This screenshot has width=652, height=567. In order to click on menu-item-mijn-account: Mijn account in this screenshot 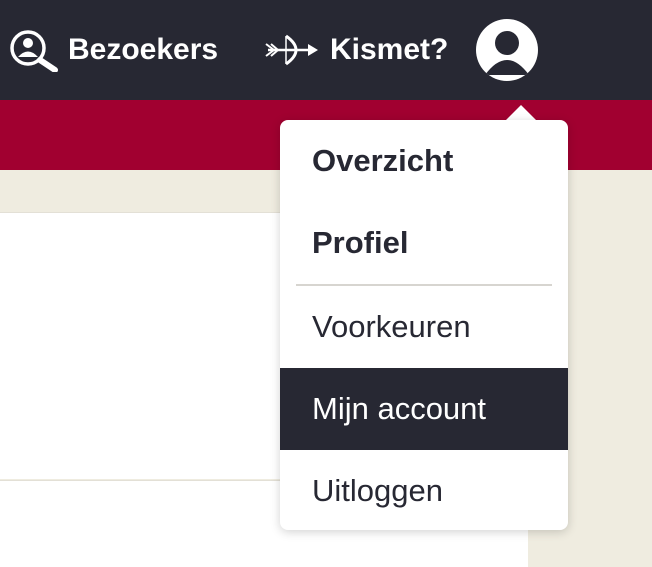, I will do `click(424, 409)`.